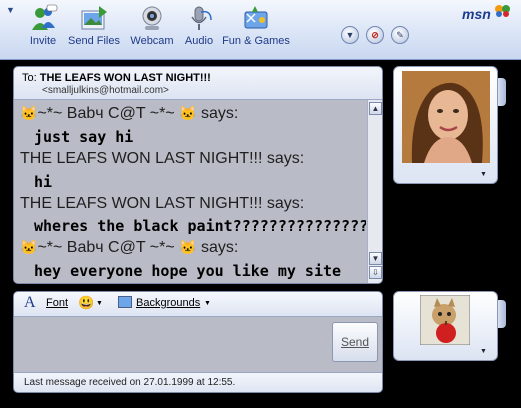  Describe the element at coordinates (200, 226) in the screenshot. I see `message-text: wheres the black paint?????????????????` at that location.